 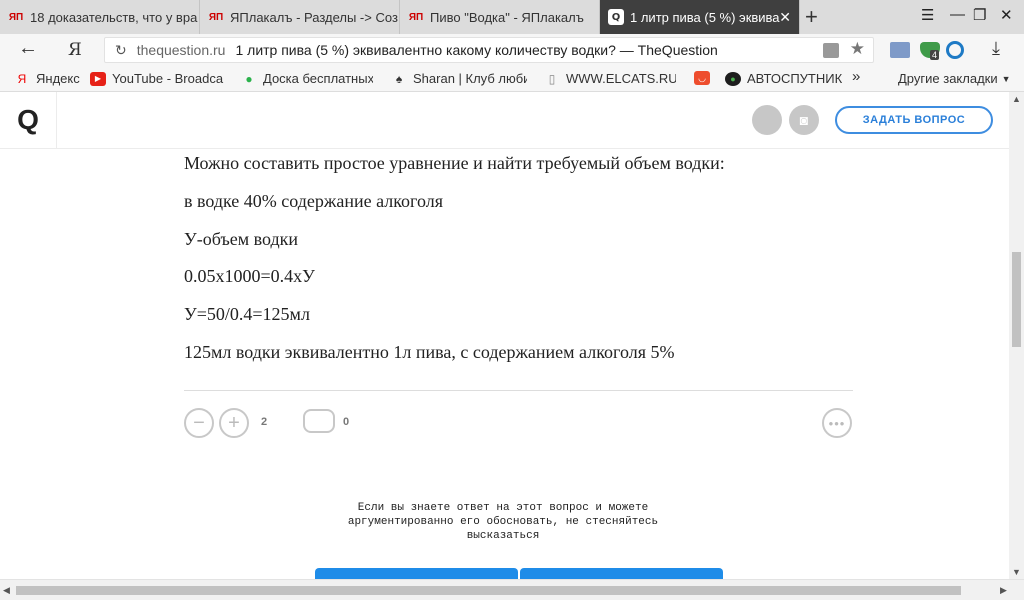 I want to click on bookmark-youtube: ▶ YouTube - Broadca, so click(x=158, y=78).